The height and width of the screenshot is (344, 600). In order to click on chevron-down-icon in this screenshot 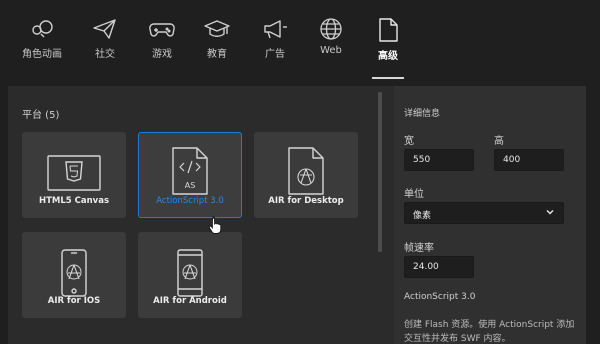, I will do `click(550, 212)`.